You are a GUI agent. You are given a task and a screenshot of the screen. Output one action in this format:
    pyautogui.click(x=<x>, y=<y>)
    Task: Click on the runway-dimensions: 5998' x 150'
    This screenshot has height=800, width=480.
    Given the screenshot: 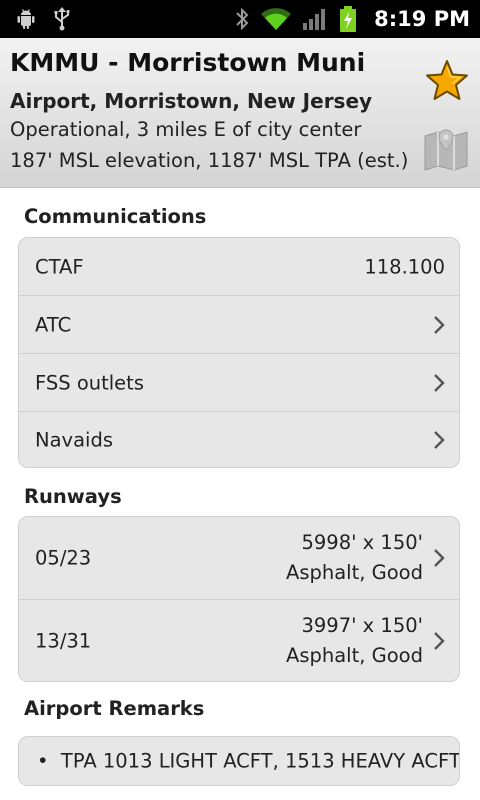 What is the action you would take?
    pyautogui.click(x=362, y=542)
    